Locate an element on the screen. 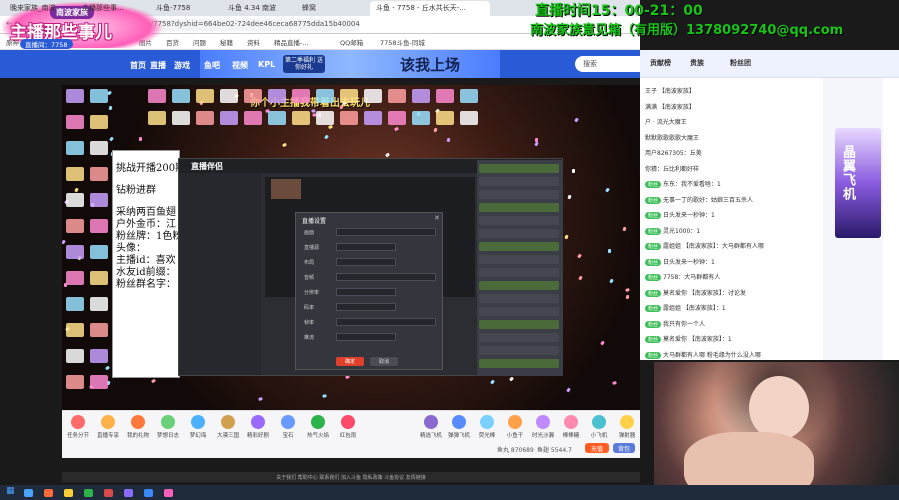 This screenshot has width=899, height=500. nav-item: 直播 is located at coordinates (158, 65).